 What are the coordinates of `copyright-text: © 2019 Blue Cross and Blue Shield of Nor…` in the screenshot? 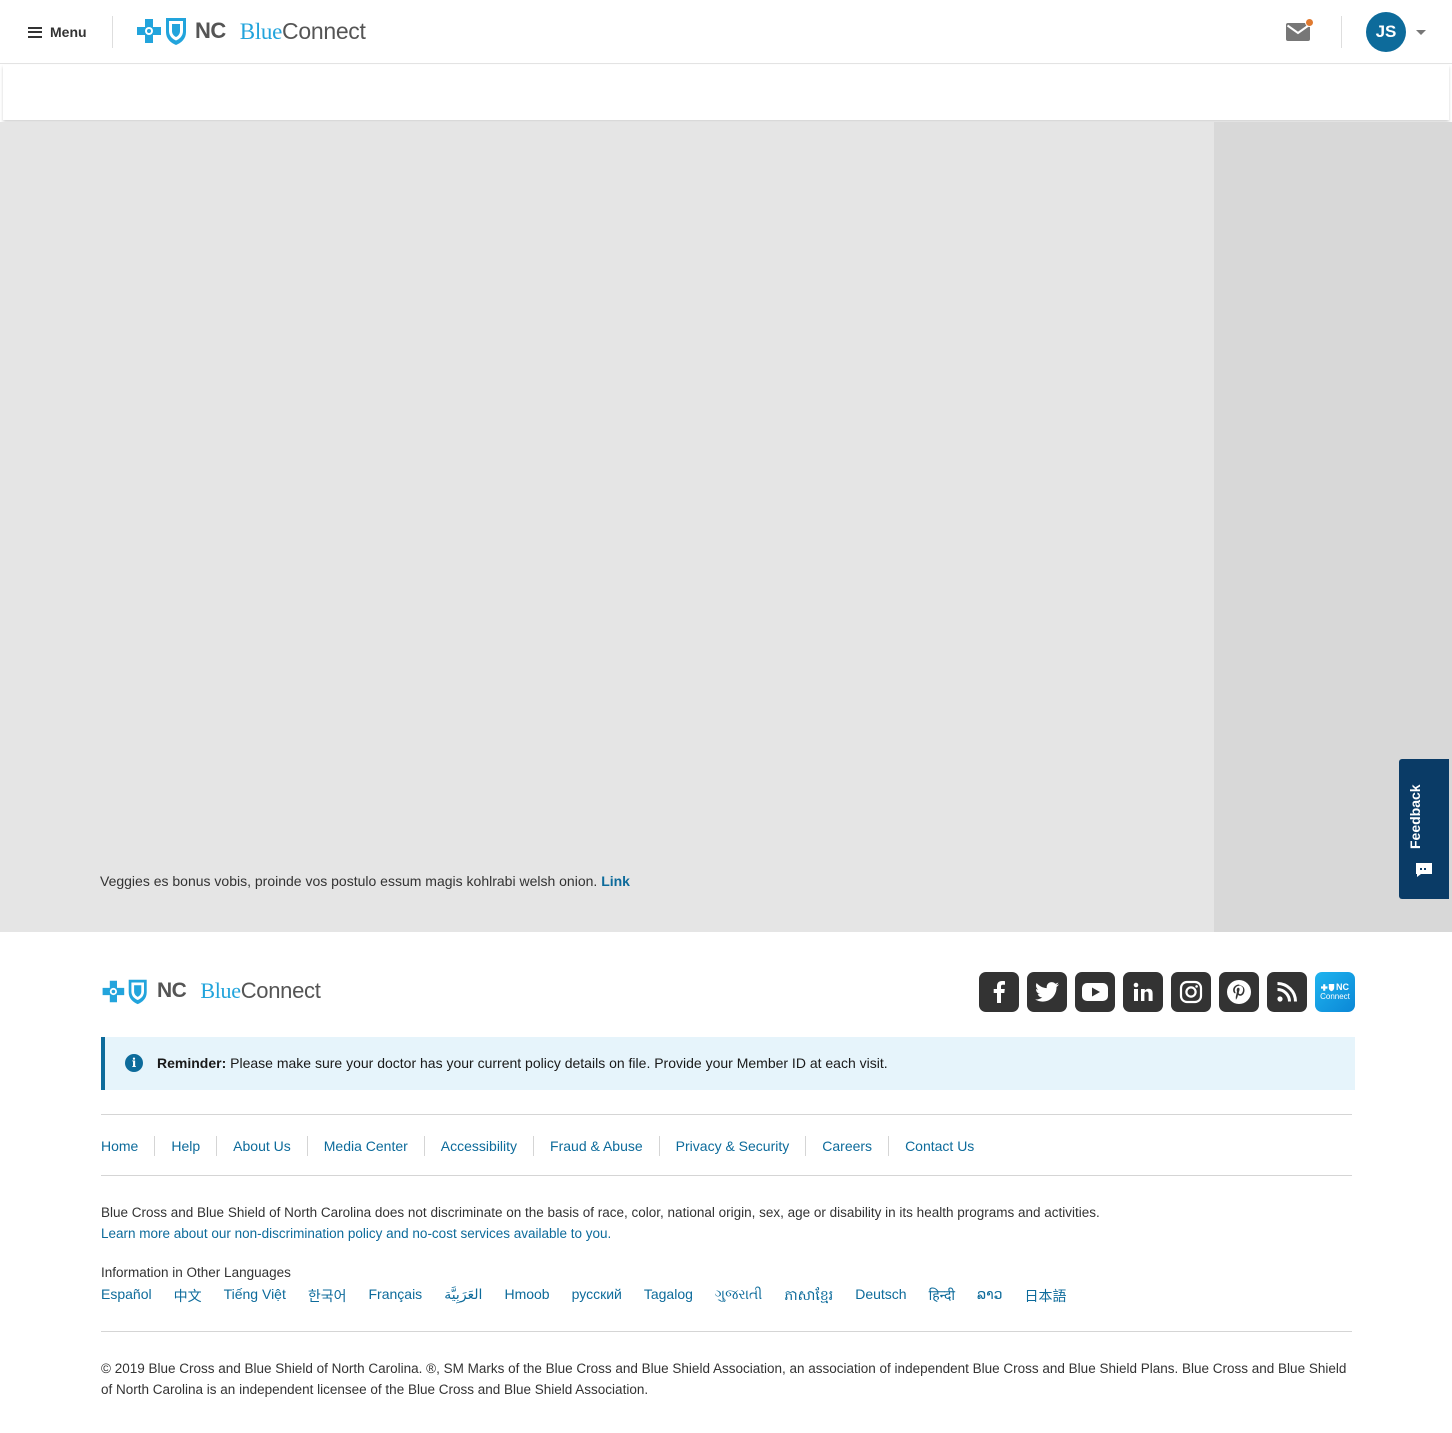 It's located at (724, 1379).